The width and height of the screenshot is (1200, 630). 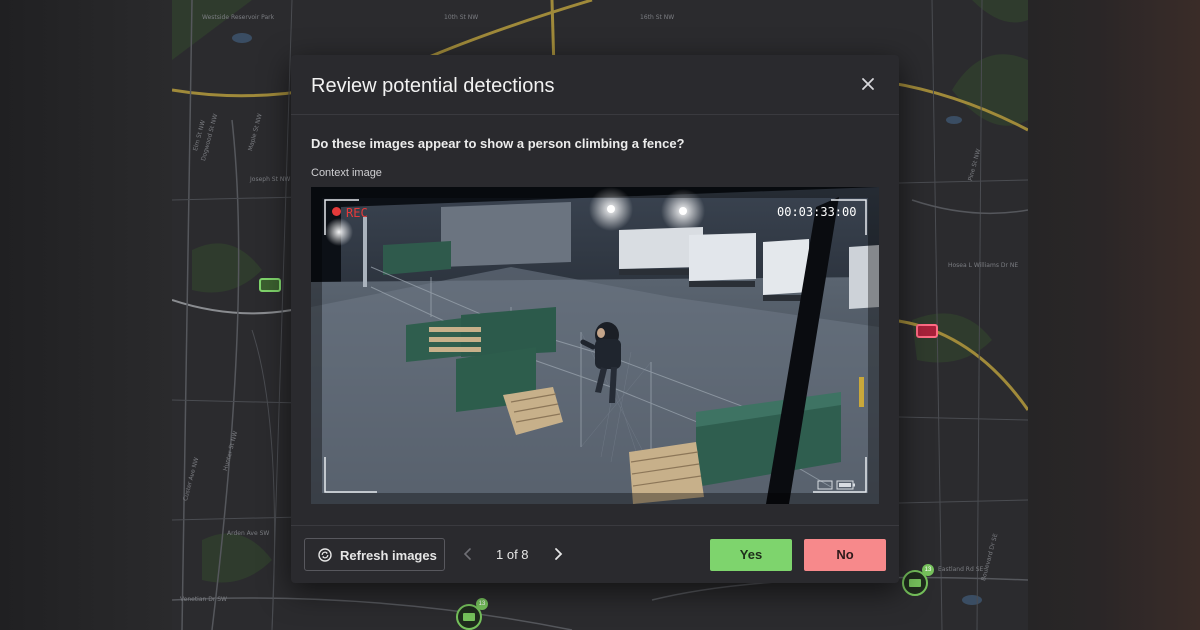 I want to click on map-label: 16th St NW, so click(x=657, y=17).